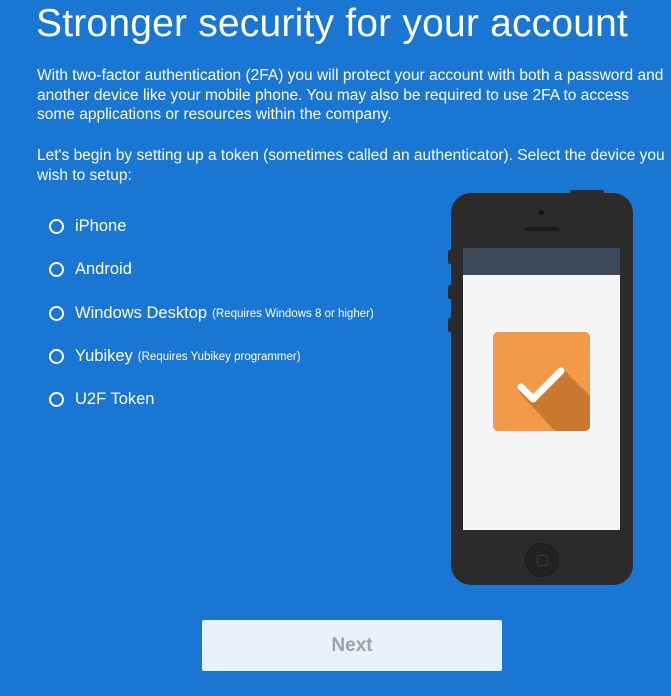 This screenshot has height=696, width=671. What do you see at coordinates (542, 229) in the screenshot?
I see `phone-speaker` at bounding box center [542, 229].